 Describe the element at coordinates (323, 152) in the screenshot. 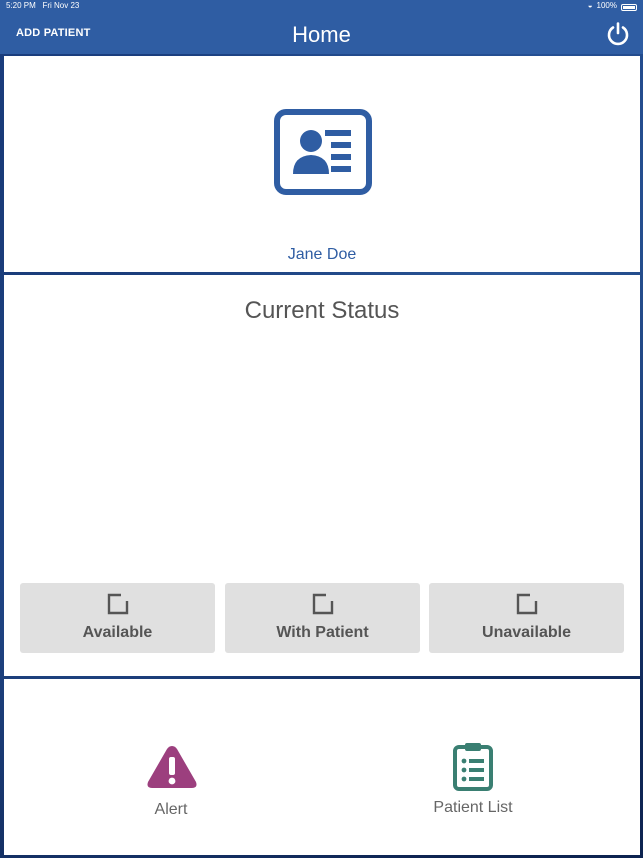

I see `id-card-icon` at that location.